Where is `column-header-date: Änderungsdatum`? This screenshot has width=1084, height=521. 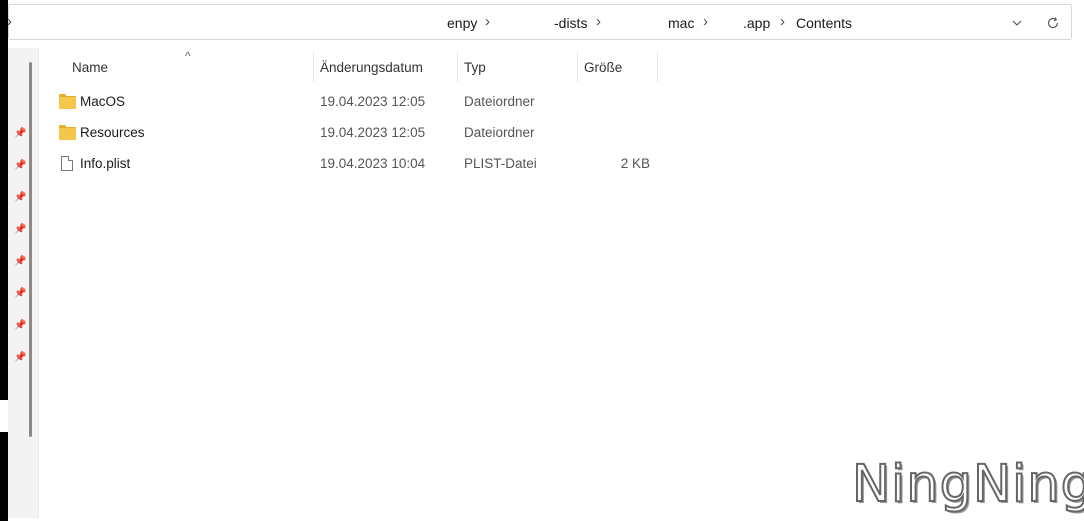 column-header-date: Änderungsdatum is located at coordinates (371, 67).